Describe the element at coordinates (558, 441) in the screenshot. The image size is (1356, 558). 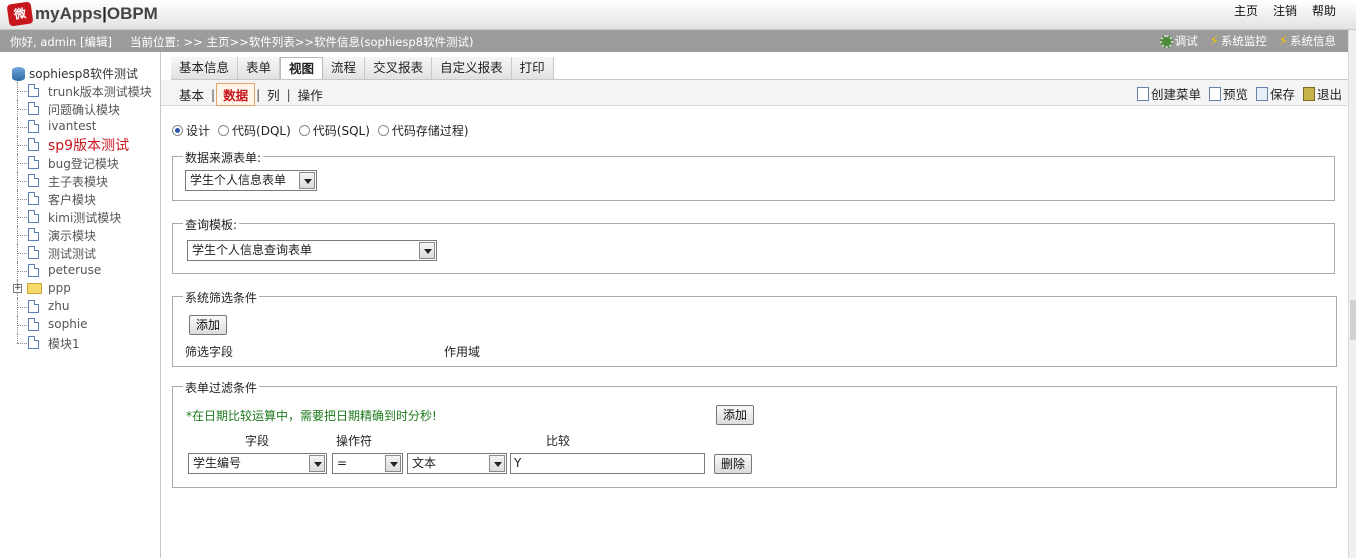
I see `column-header-compare: 比较` at that location.